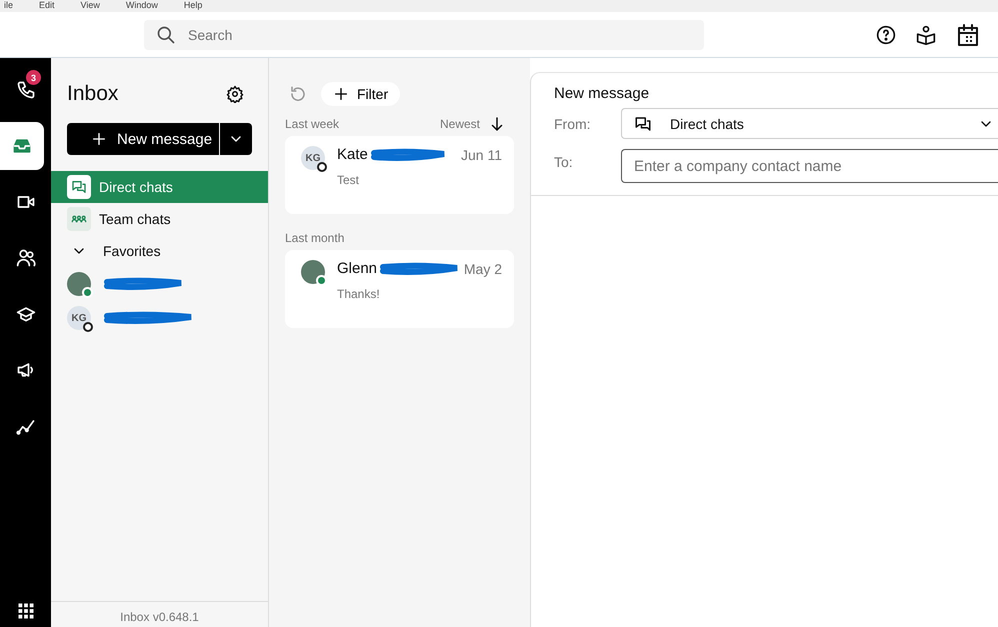 The image size is (998, 627). Describe the element at coordinates (236, 139) in the screenshot. I see `new-message-dropdown-button` at that location.